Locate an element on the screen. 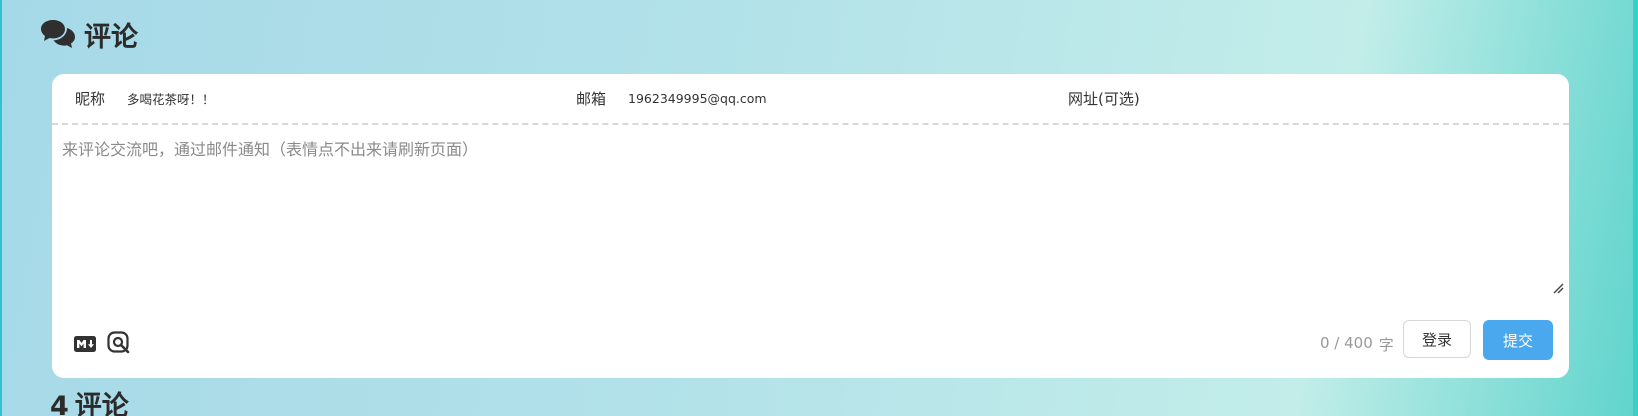 The height and width of the screenshot is (416, 1638). preview-icon is located at coordinates (119, 343).